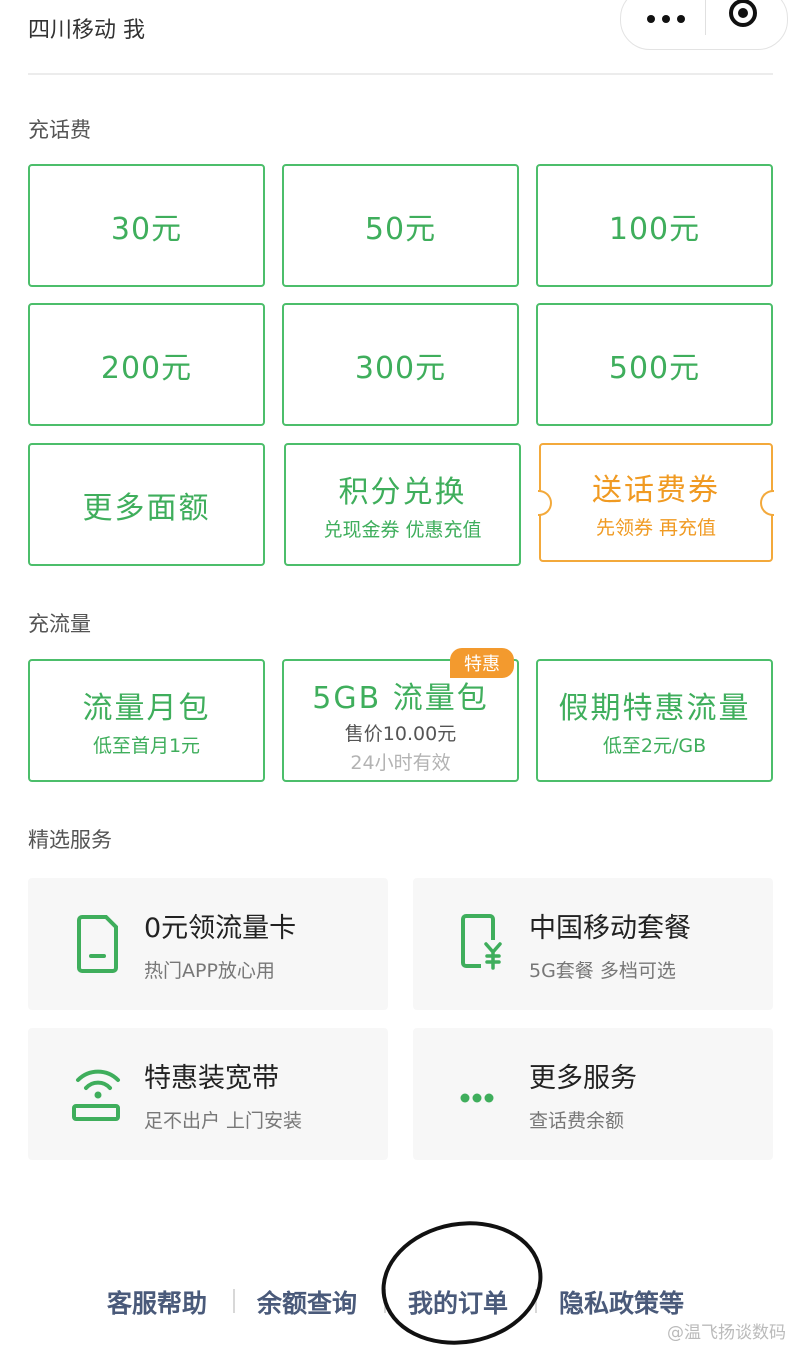 The width and height of the screenshot is (800, 1358). Describe the element at coordinates (234, 1301) in the screenshot. I see `footer-separator` at that location.